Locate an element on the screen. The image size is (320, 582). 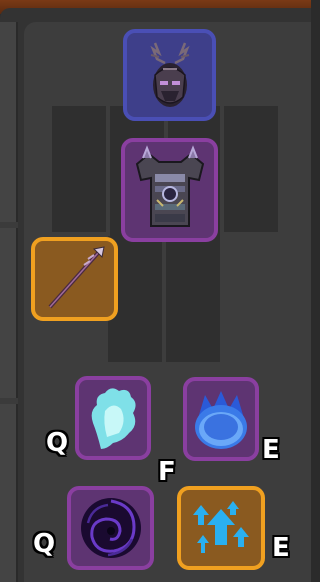
left-panel-edge is located at coordinates (9, 302).